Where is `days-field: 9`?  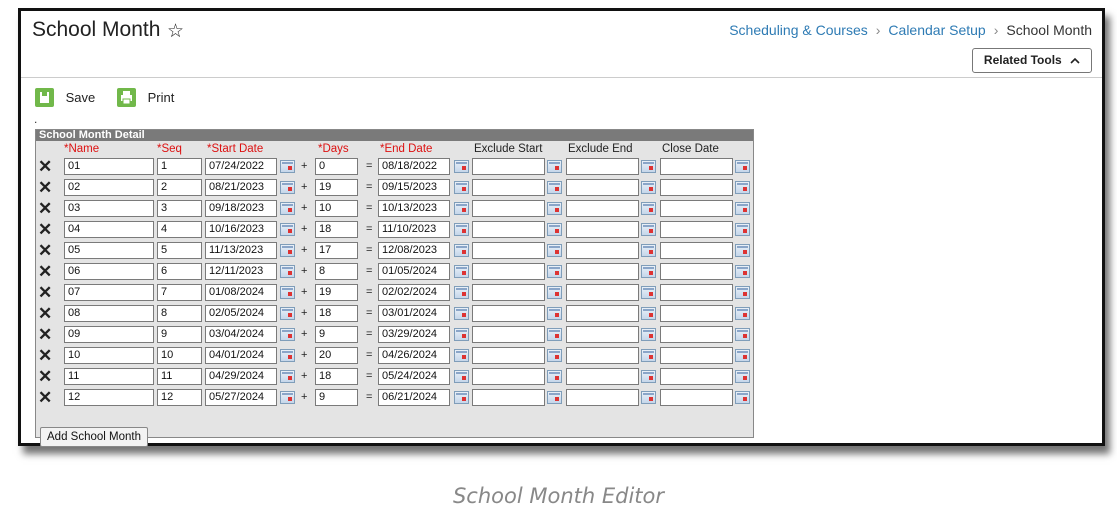 days-field: 9 is located at coordinates (336, 334).